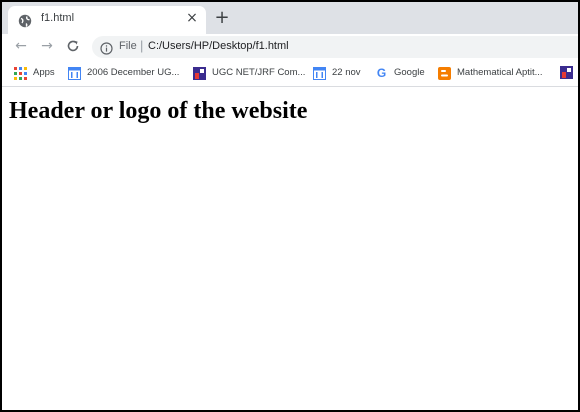  I want to click on google-g-icon: G, so click(381, 72).